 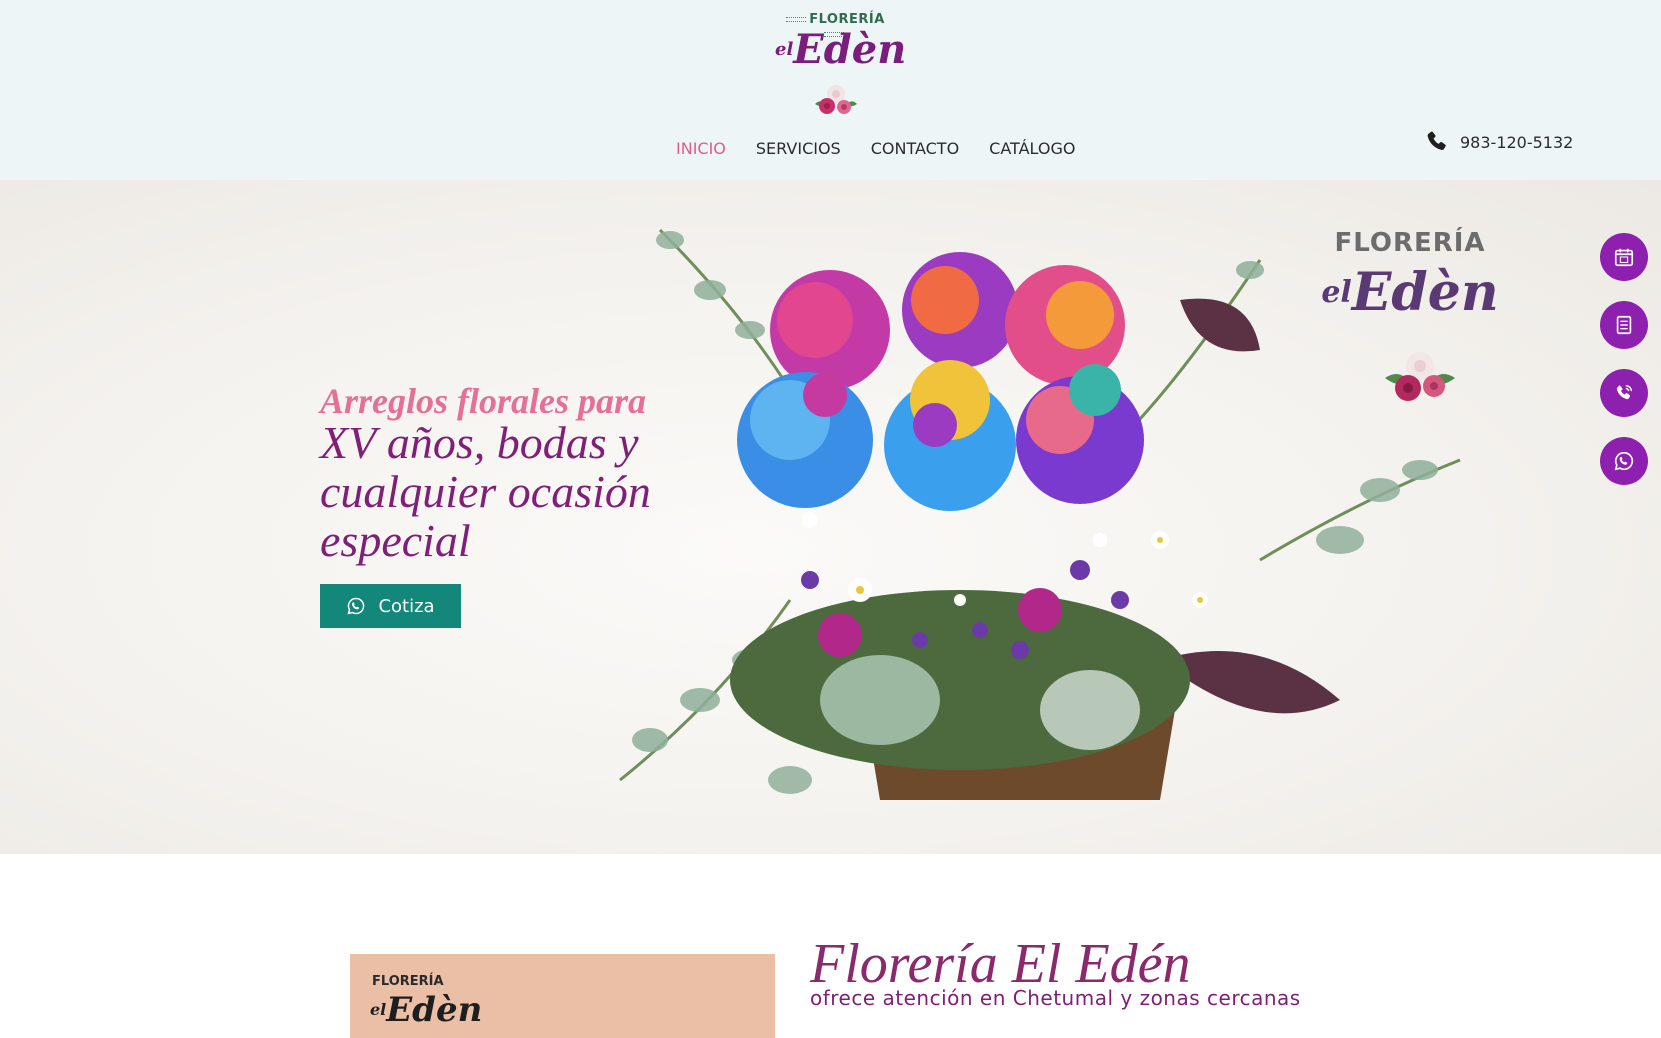 I want to click on watermark-top-text: FLORERÍA, so click(x=1410, y=243).